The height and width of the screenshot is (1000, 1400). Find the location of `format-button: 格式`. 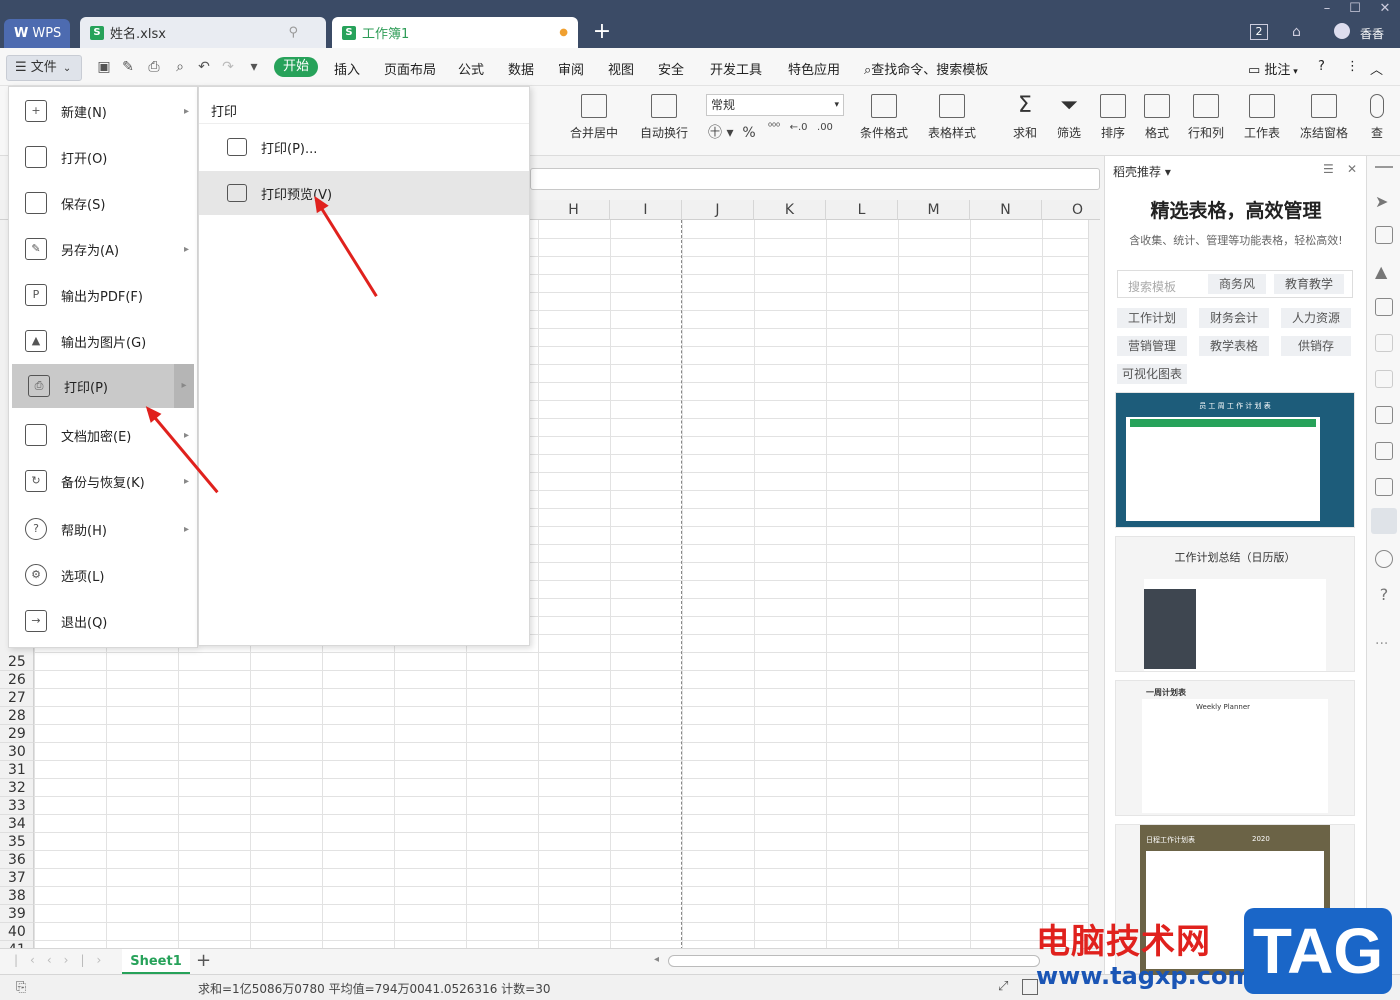

format-button: 格式 is located at coordinates (1157, 117).